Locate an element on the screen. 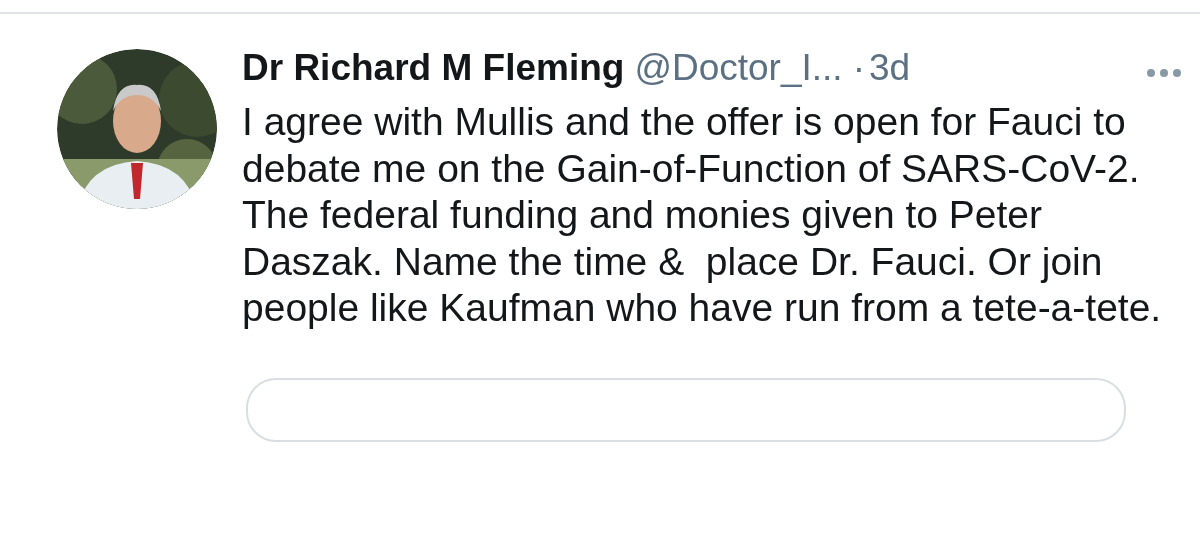  timestamp: 3d is located at coordinates (889, 68).